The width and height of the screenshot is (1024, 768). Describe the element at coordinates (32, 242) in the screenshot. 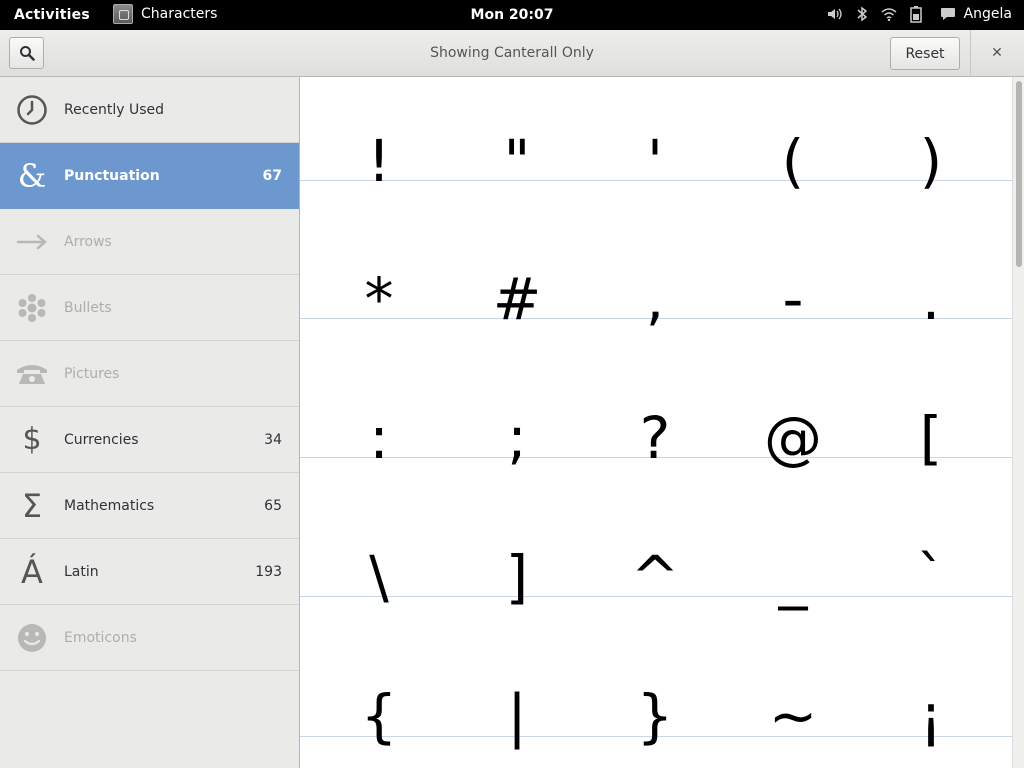

I see `arrow-icon` at that location.